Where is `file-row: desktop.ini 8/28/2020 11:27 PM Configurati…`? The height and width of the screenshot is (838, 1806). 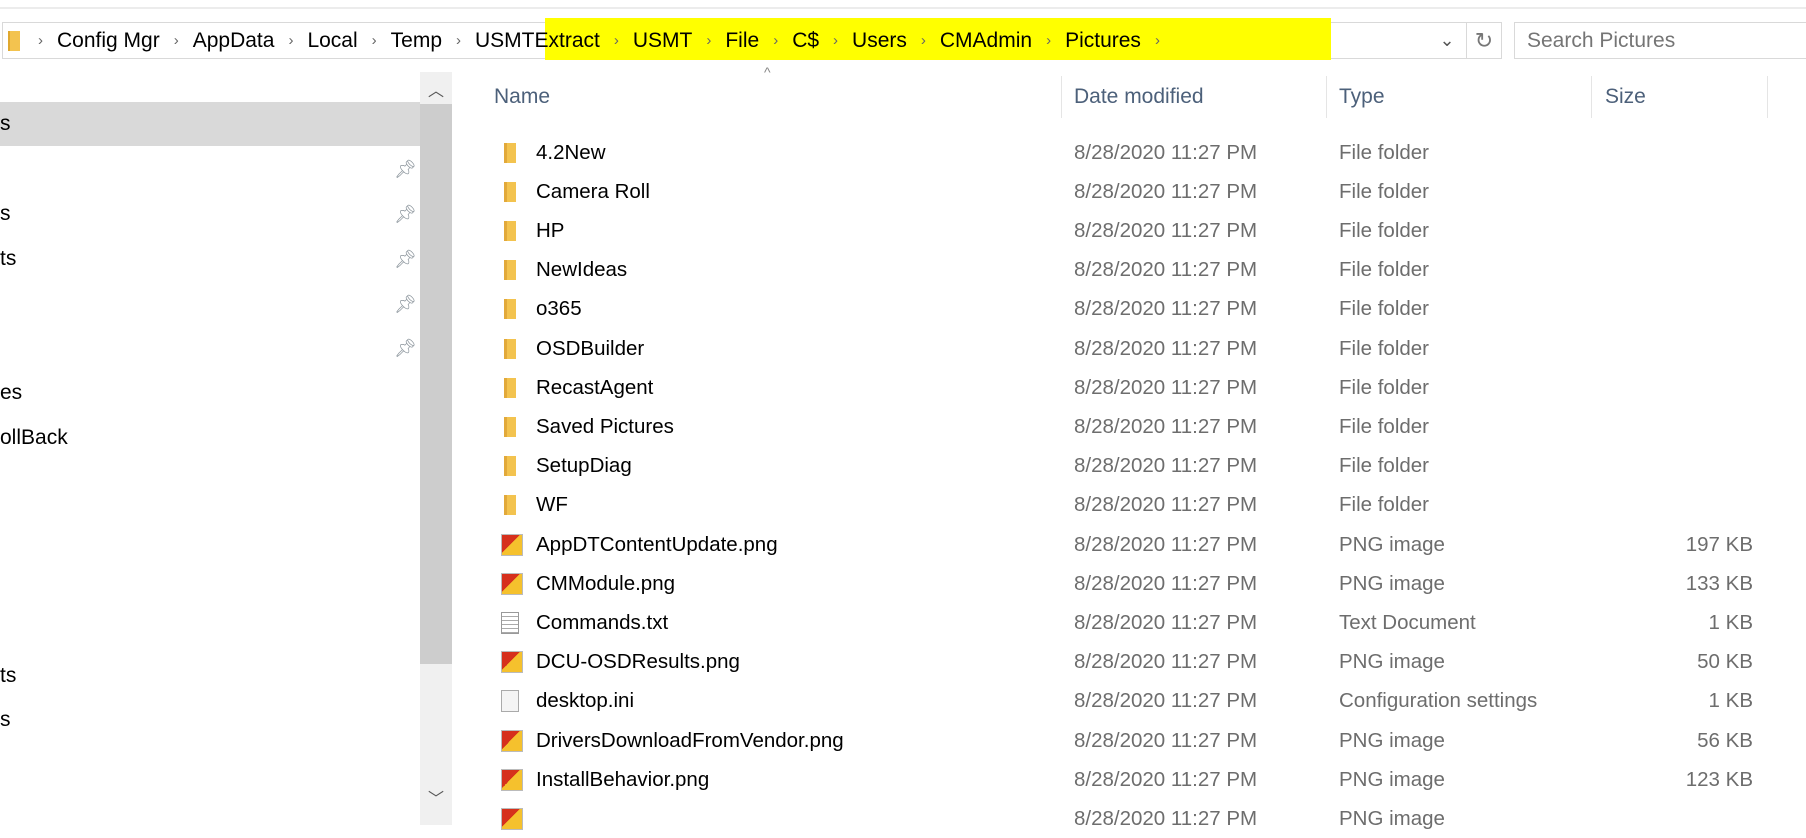
file-row: desktop.ini 8/28/2020 11:27 PM Configurati… is located at coordinates (1125, 701).